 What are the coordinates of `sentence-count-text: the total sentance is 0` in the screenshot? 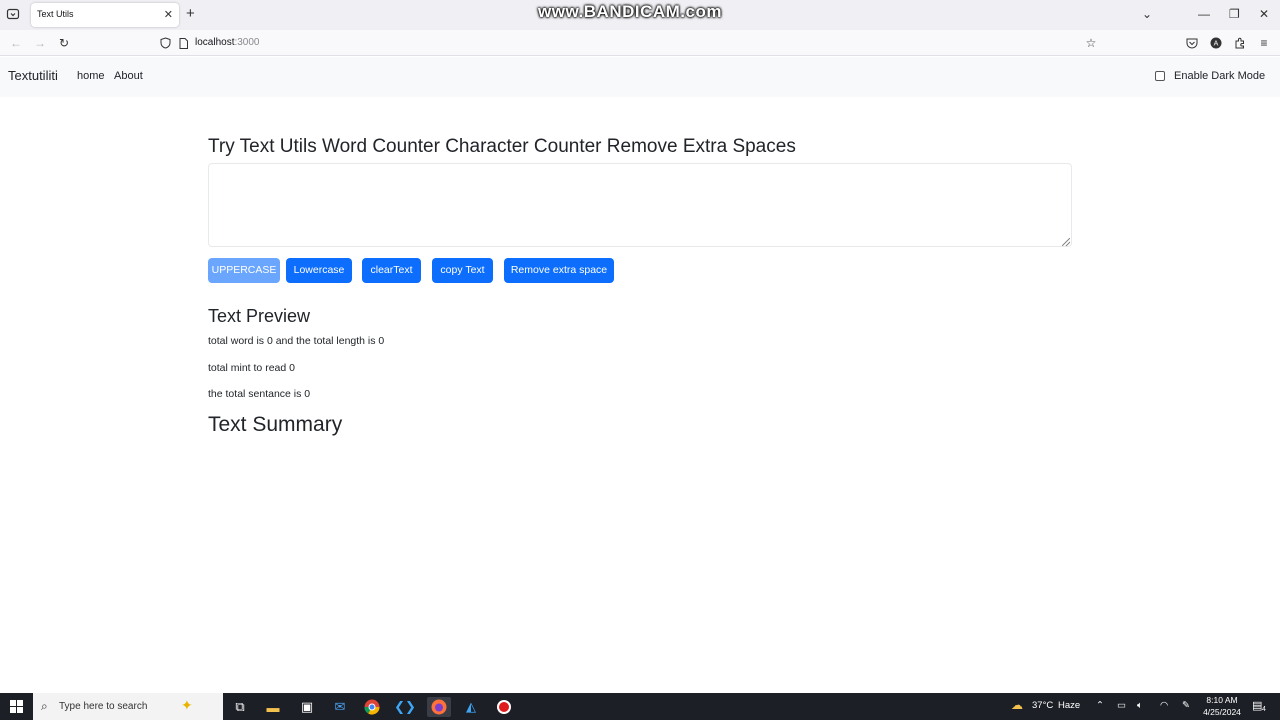 It's located at (259, 394).